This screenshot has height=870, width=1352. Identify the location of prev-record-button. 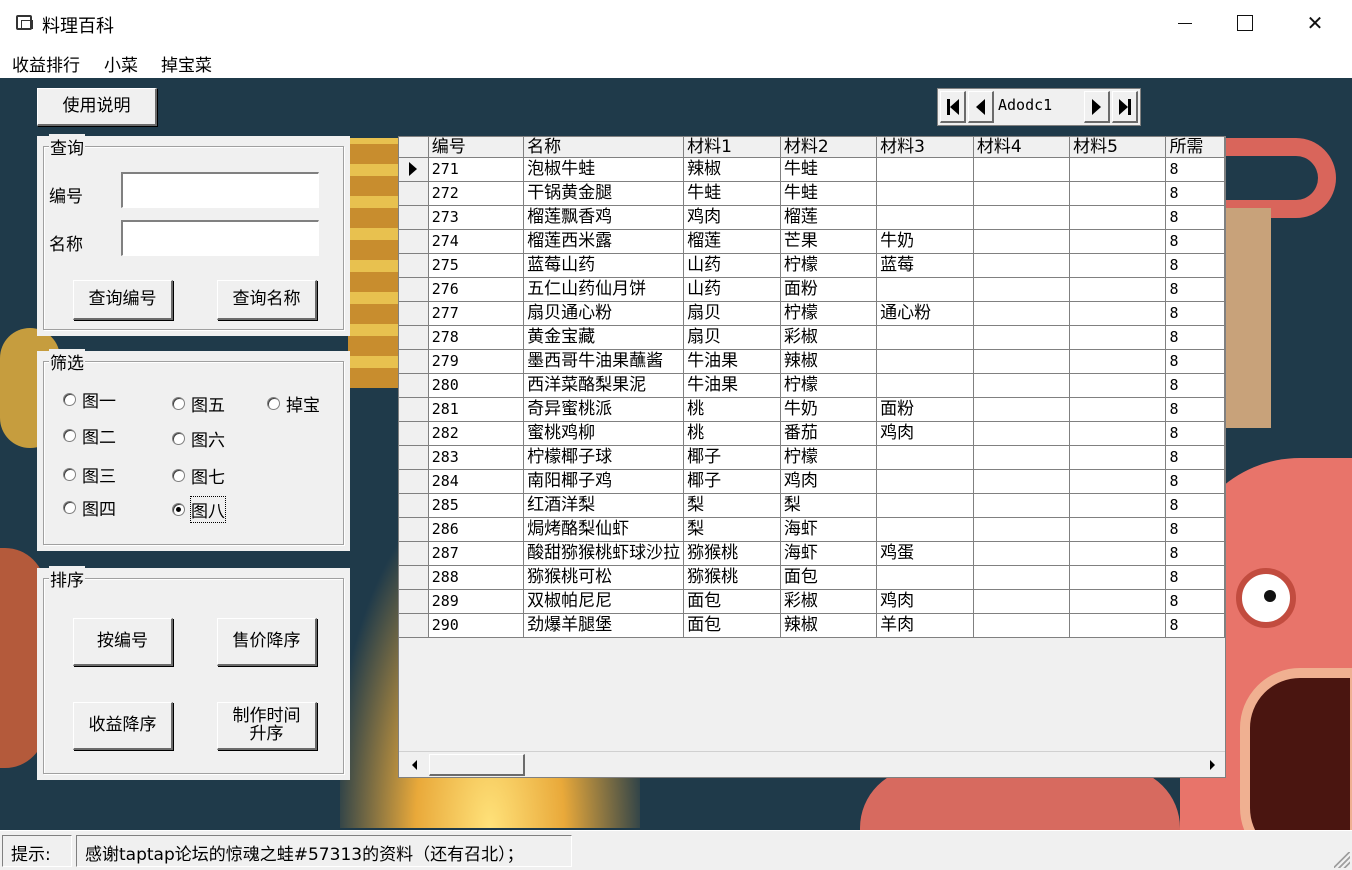
(981, 107).